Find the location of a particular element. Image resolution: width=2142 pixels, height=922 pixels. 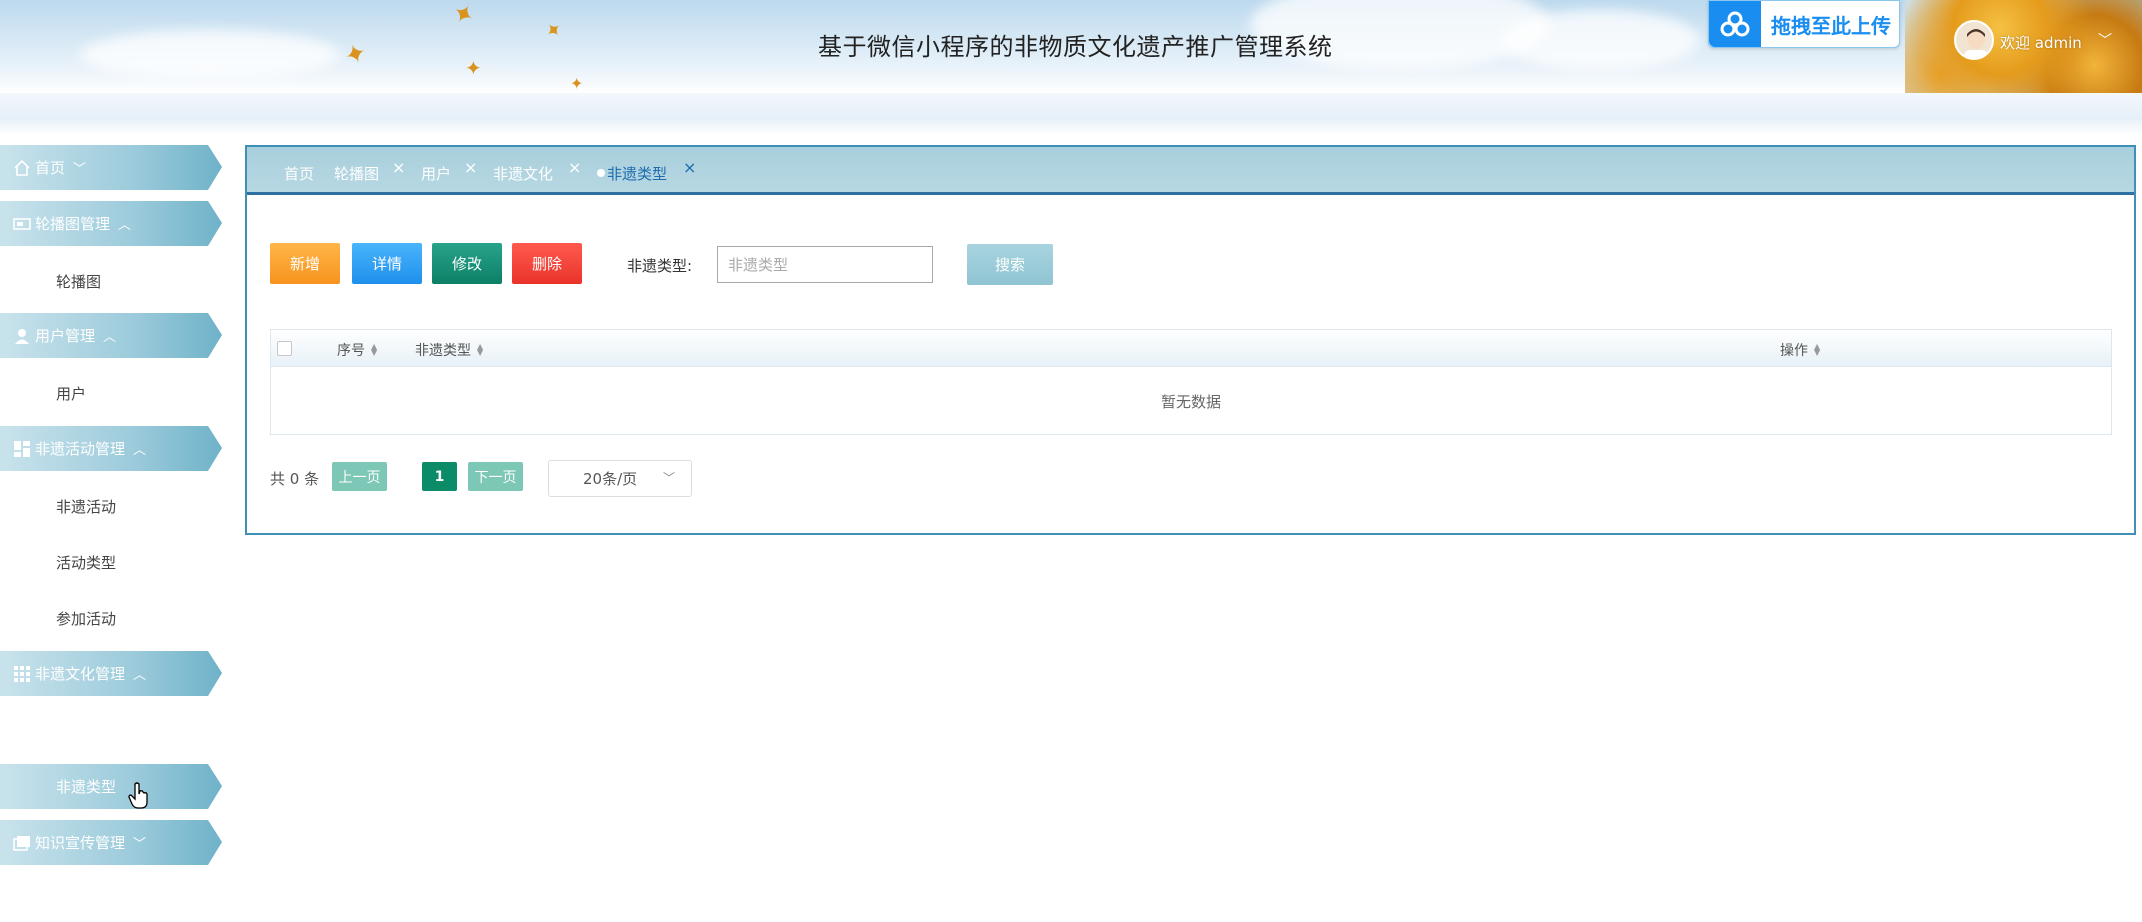

page-size-value: 20条/页 is located at coordinates (610, 479).